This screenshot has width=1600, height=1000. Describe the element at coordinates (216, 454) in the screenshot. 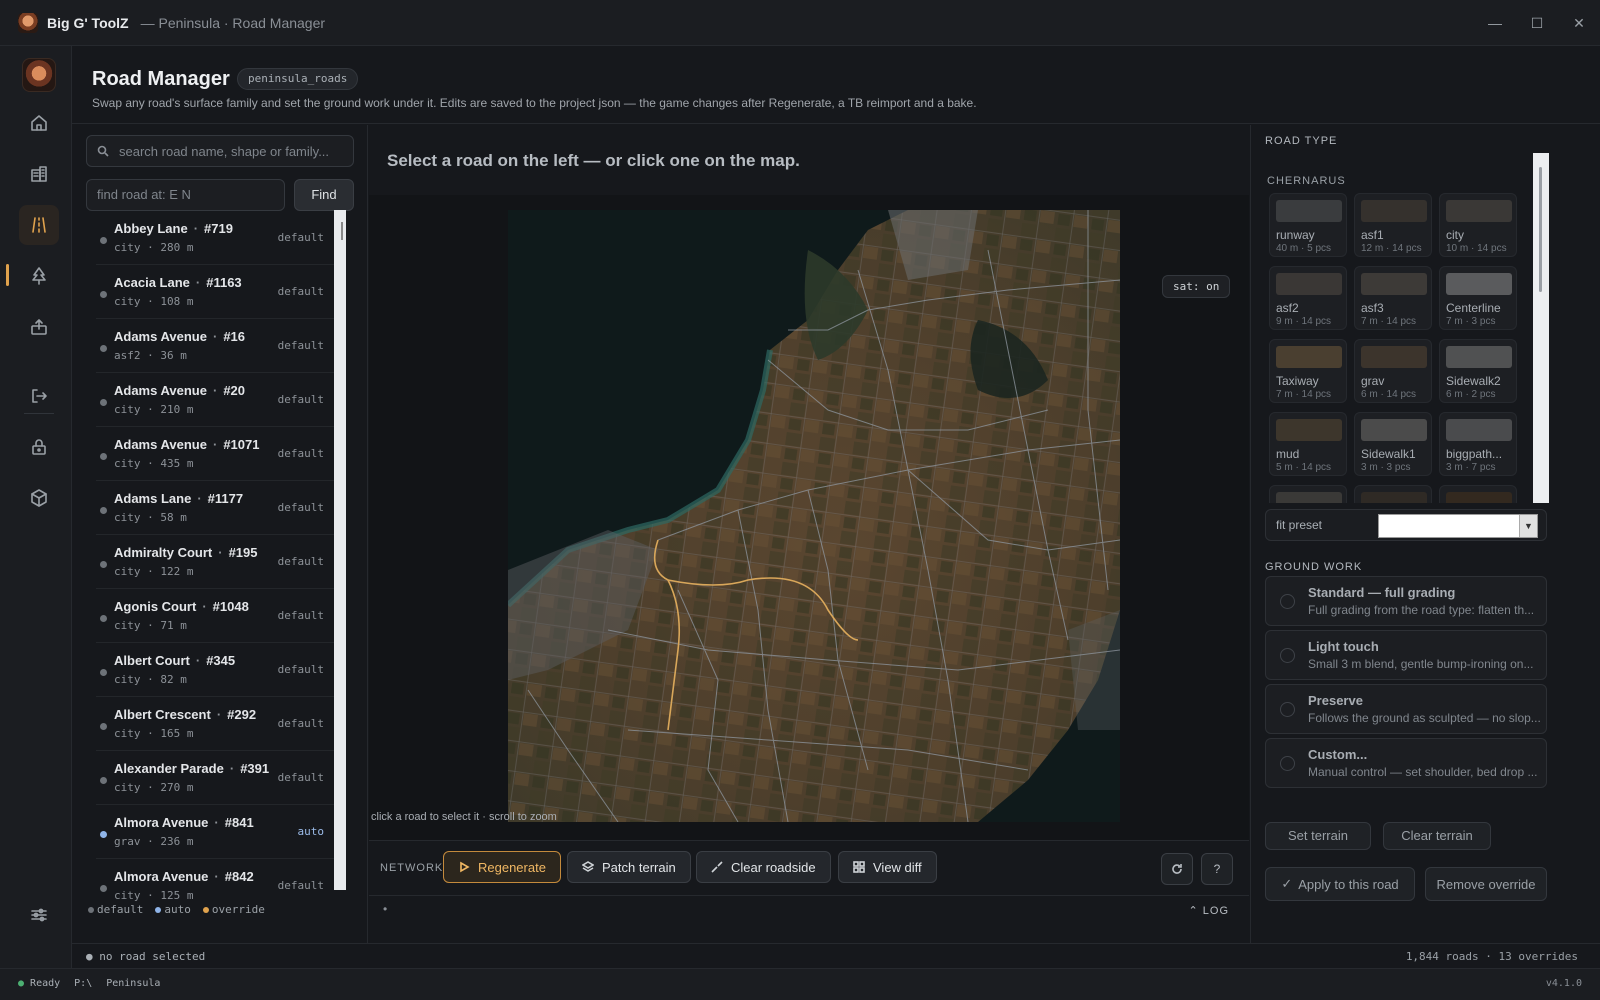

I see `road-list-item: Adams Avenue · #1071 city · 435 m default` at that location.